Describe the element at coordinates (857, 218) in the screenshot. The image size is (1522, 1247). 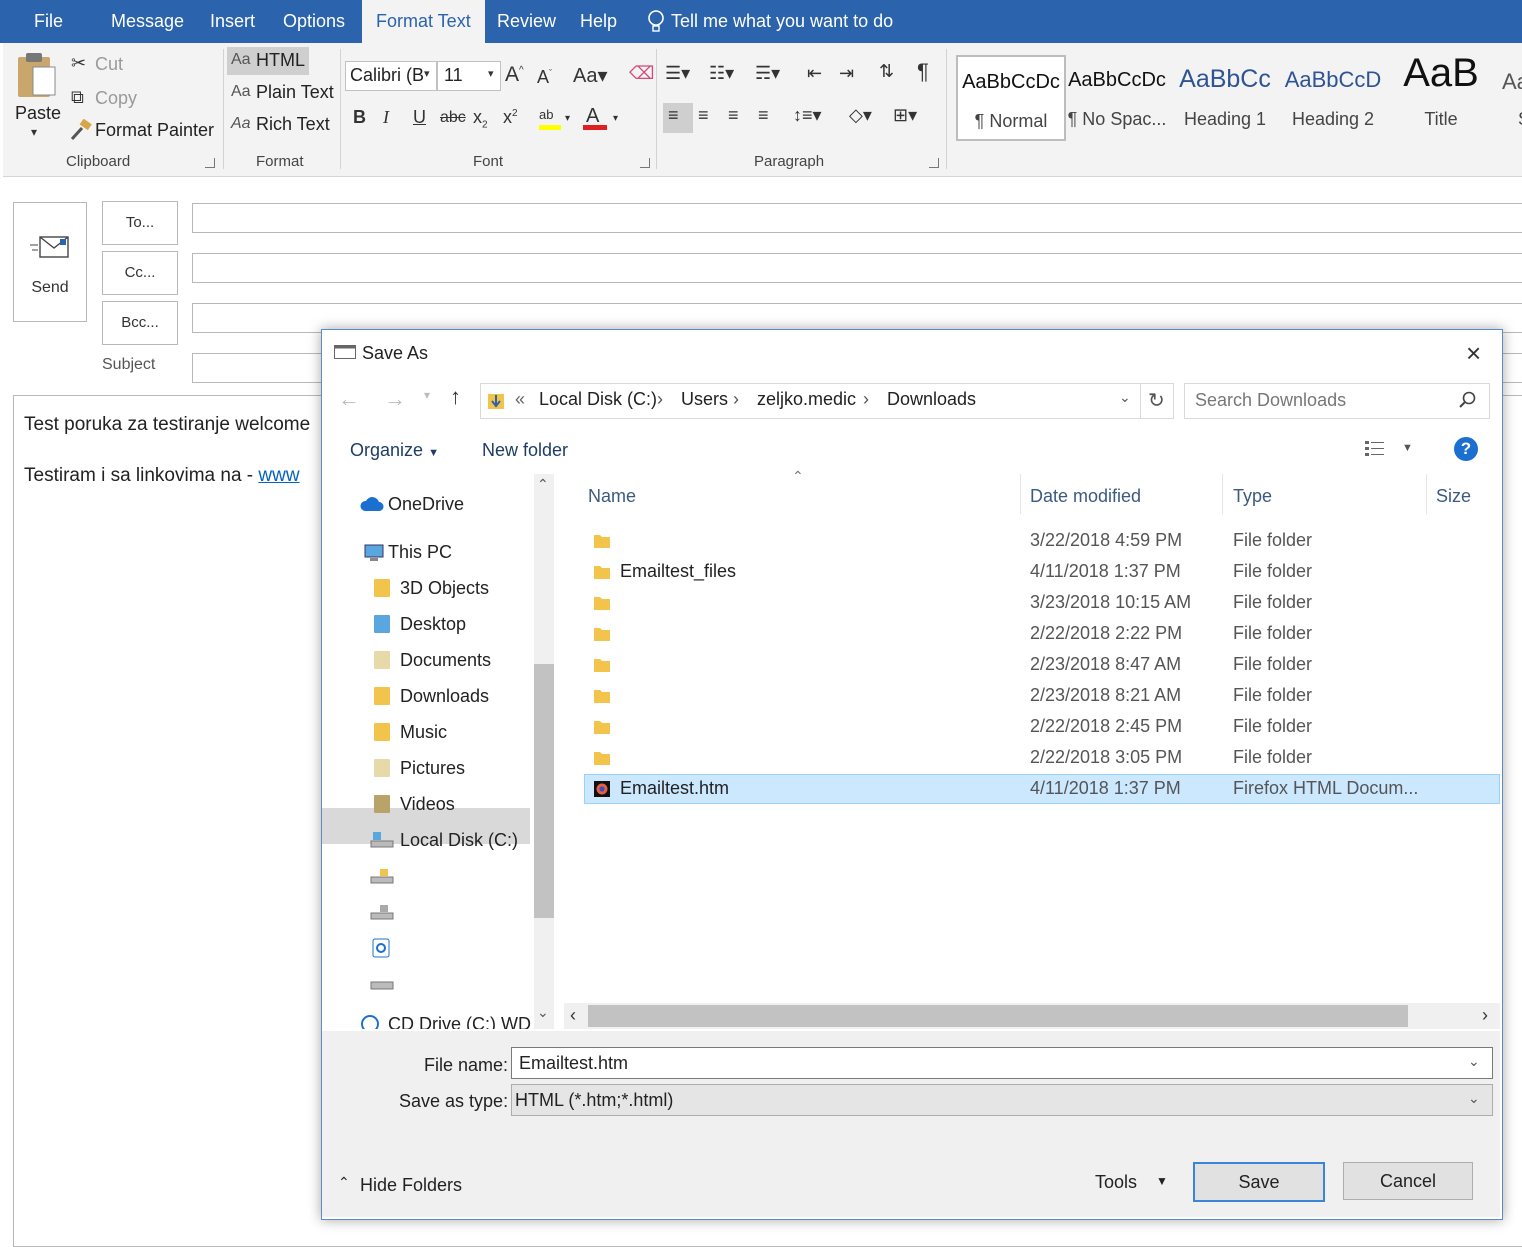
I see `to-field` at that location.